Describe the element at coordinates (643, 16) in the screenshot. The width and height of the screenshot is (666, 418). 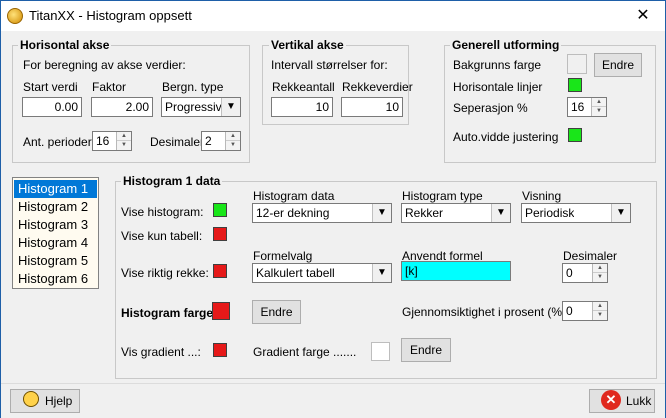
I see `window-close-button: ✕` at that location.